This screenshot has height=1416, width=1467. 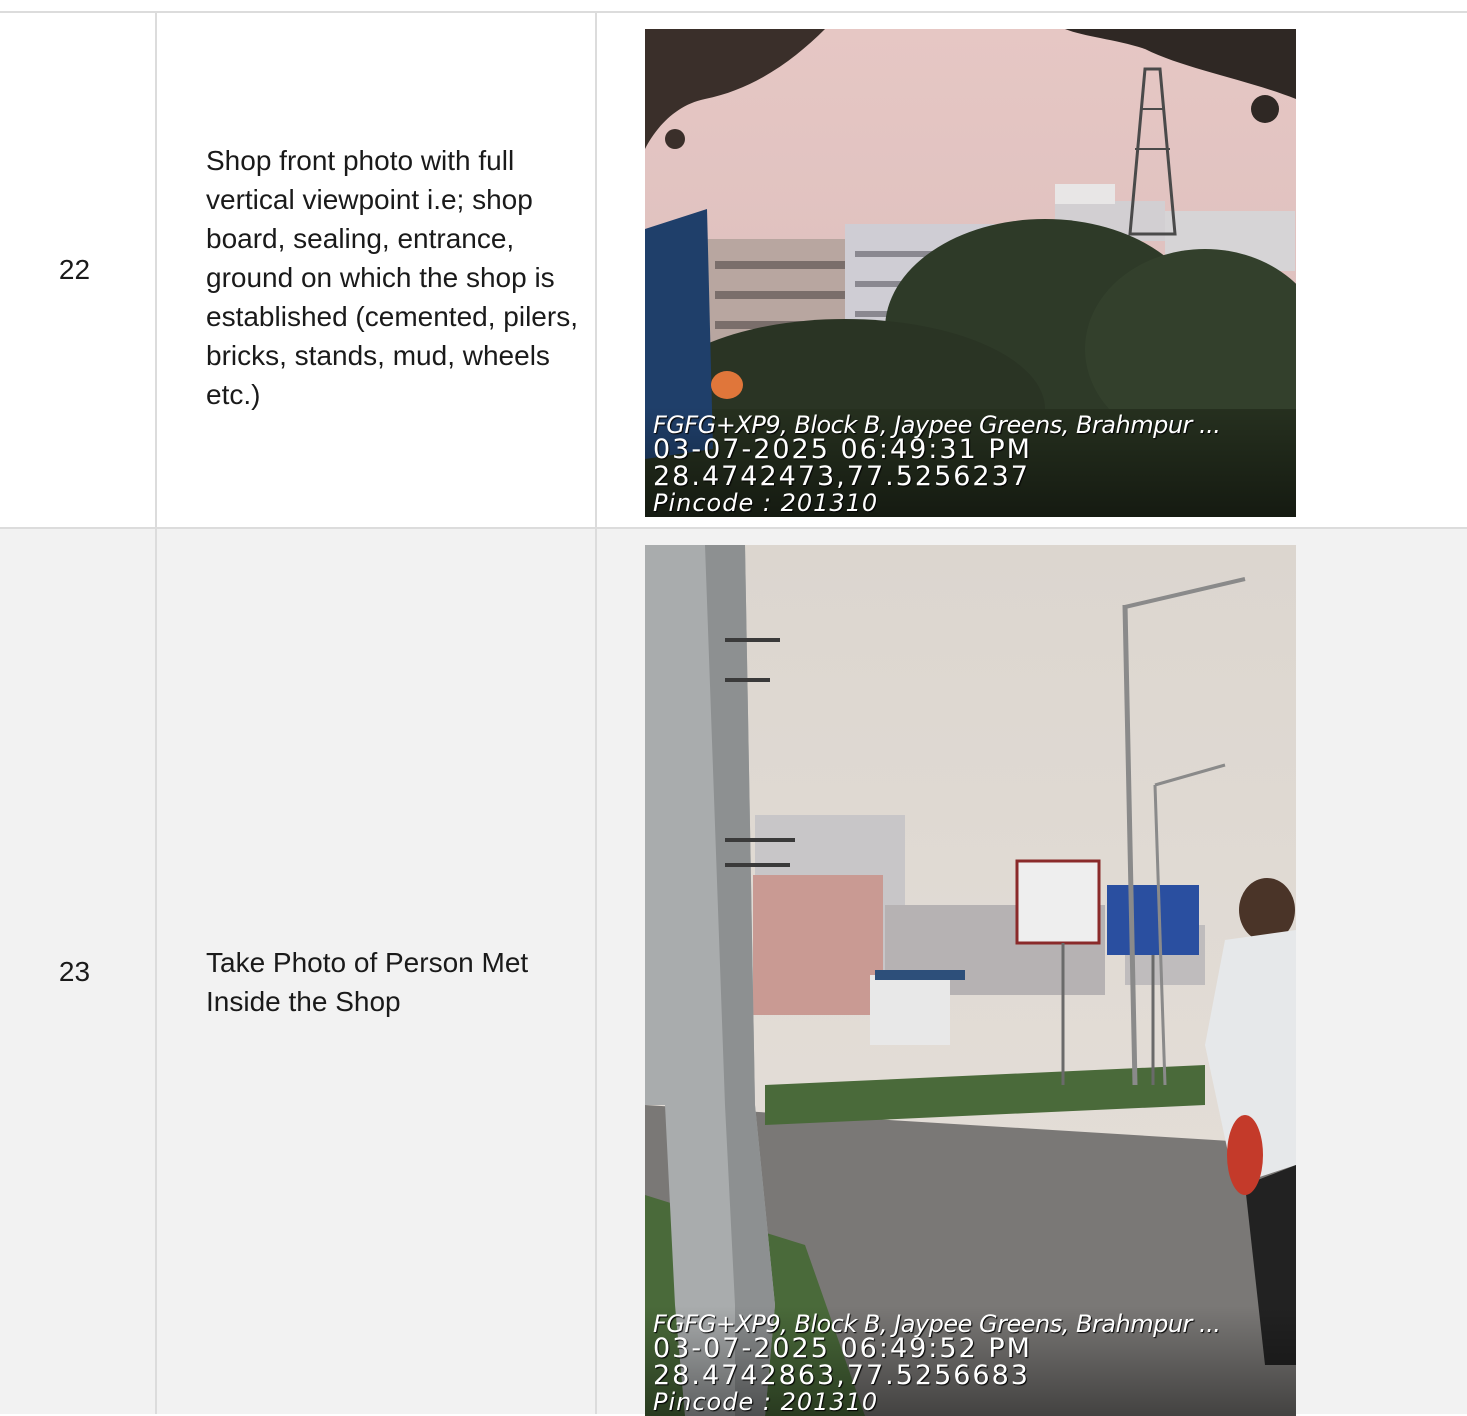 I want to click on geotag-datetime: 03-07-2025 06:49:52 PM, so click(x=842, y=1348).